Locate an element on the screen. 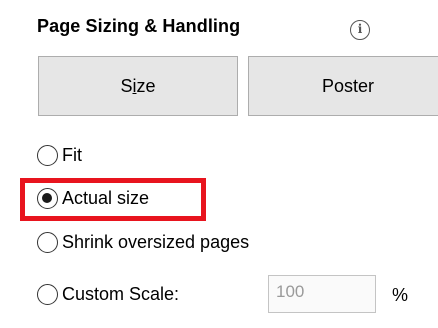 This screenshot has height=328, width=438. highlight-box is located at coordinates (113, 199).